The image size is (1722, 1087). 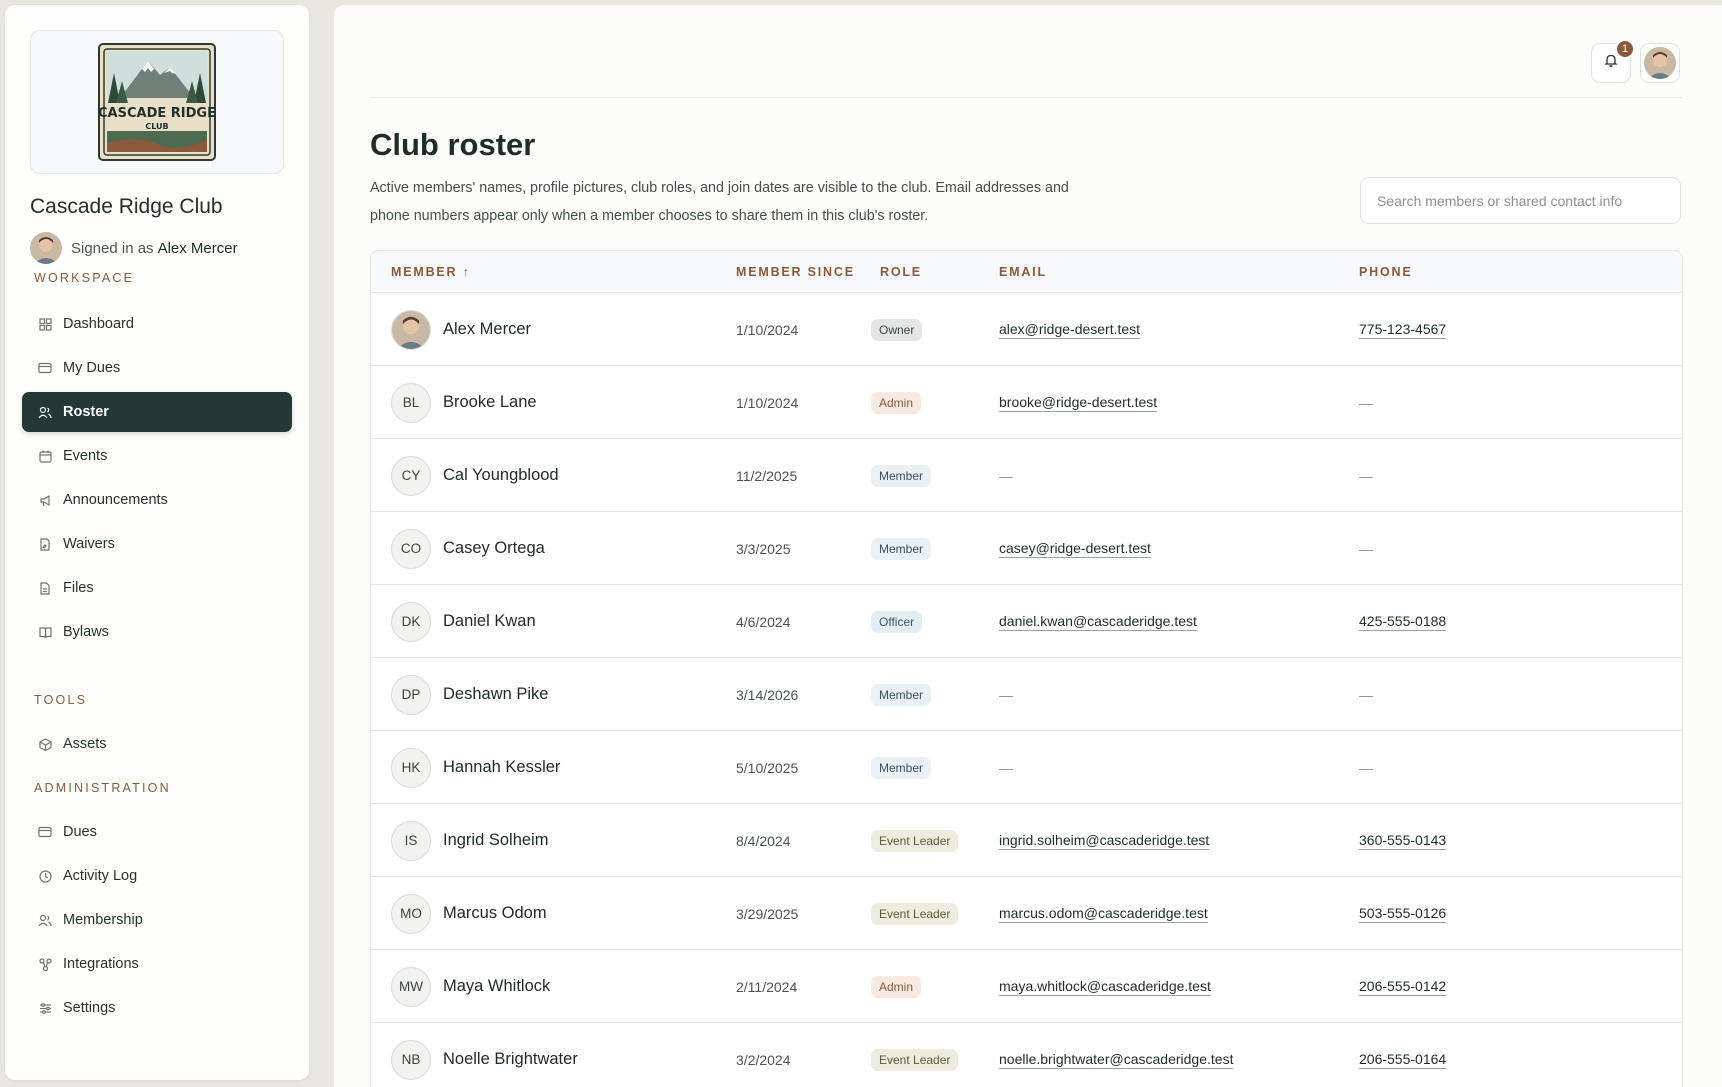 I want to click on role-badge: Event Leader, so click(x=915, y=913).